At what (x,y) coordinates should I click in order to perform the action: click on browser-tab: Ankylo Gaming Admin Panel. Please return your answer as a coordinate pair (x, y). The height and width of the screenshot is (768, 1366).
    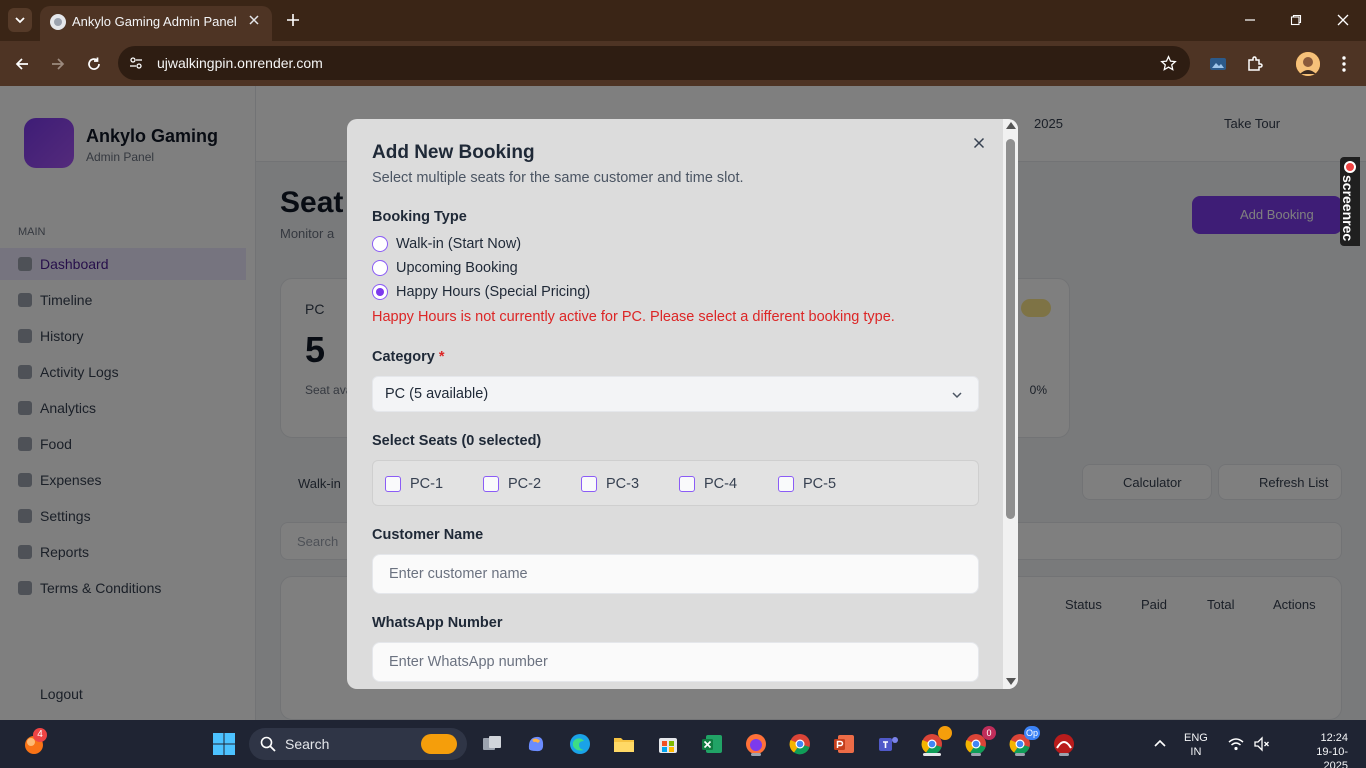
    Looking at the image, I should click on (156, 23).